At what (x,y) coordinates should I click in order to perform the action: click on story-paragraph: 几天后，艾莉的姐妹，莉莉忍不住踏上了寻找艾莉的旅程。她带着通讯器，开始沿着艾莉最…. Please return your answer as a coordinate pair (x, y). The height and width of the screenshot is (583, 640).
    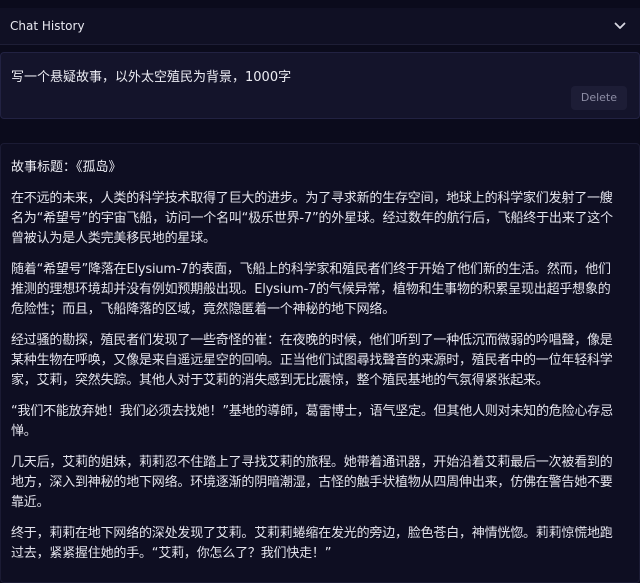
    Looking at the image, I should click on (312, 482).